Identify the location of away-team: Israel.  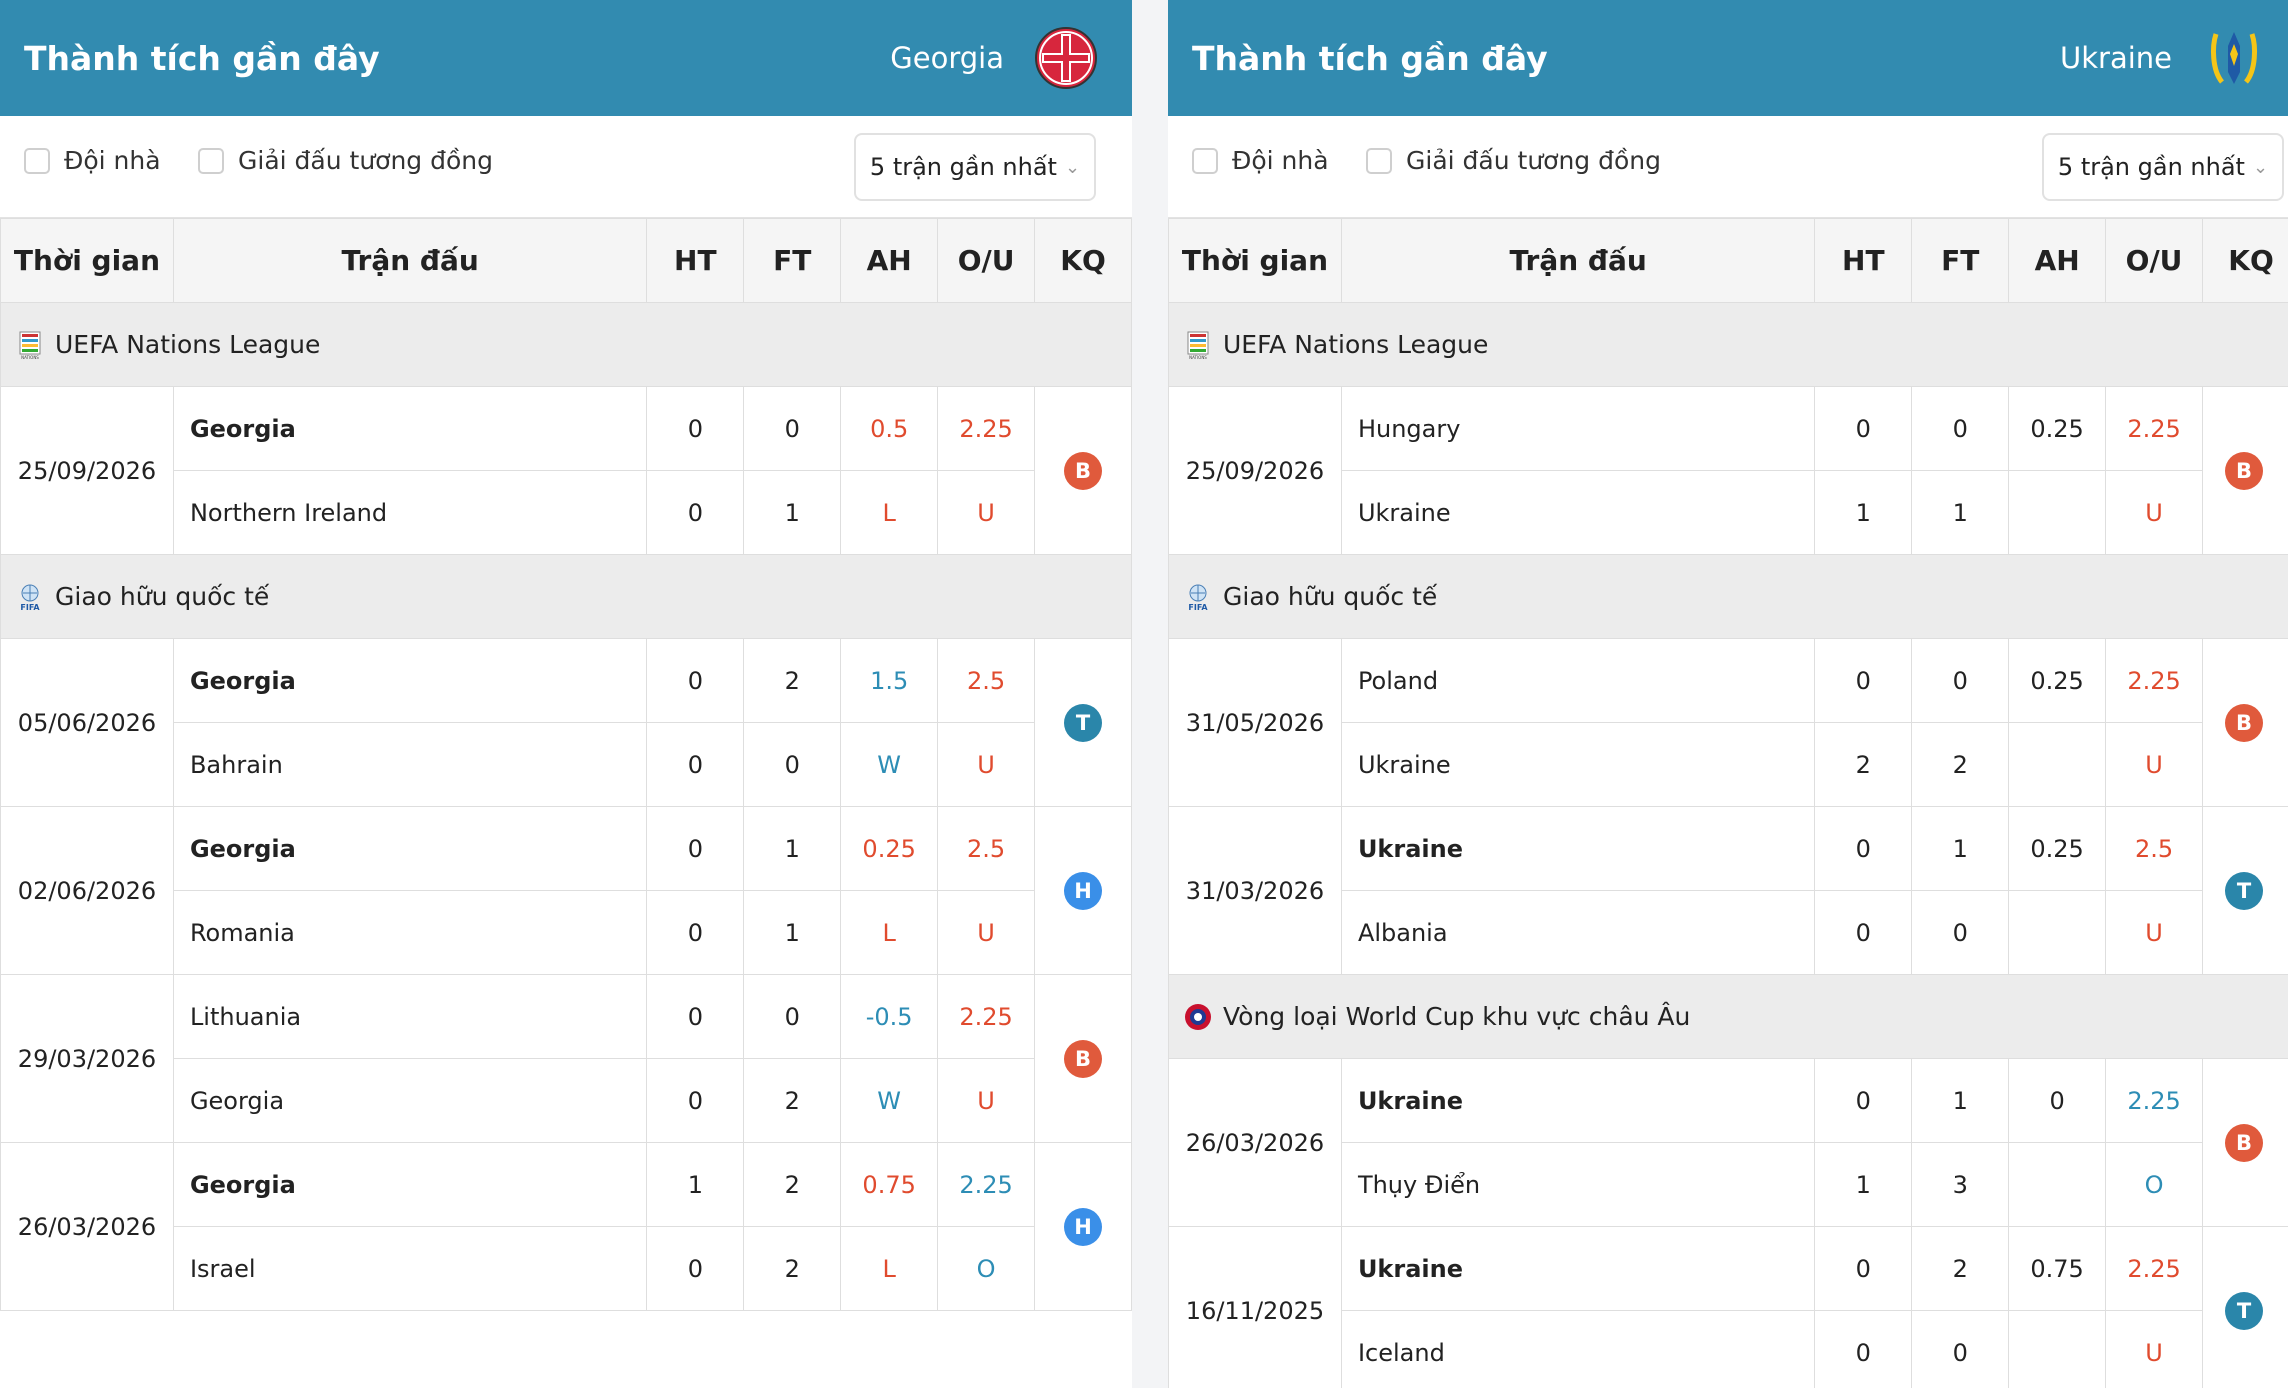
(410, 1268).